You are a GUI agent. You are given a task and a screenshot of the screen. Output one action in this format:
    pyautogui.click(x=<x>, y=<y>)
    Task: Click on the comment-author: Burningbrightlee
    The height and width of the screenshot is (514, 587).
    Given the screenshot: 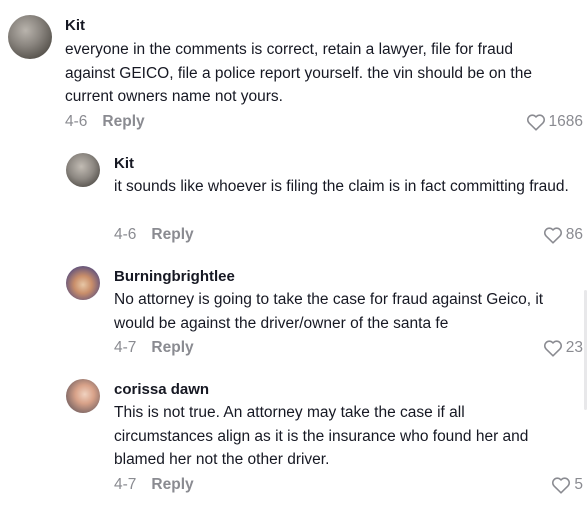 What is the action you would take?
    pyautogui.click(x=174, y=277)
    